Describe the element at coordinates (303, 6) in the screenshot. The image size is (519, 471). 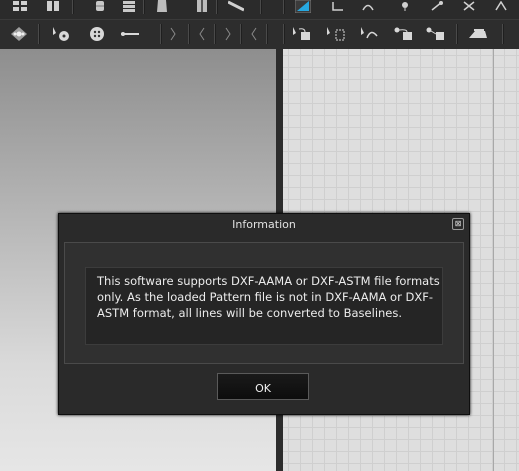
I see `dimension-icon` at that location.